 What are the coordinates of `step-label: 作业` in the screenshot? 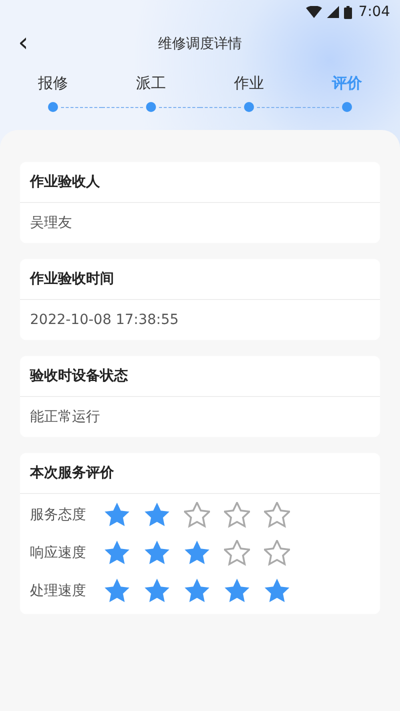 It's located at (249, 83).